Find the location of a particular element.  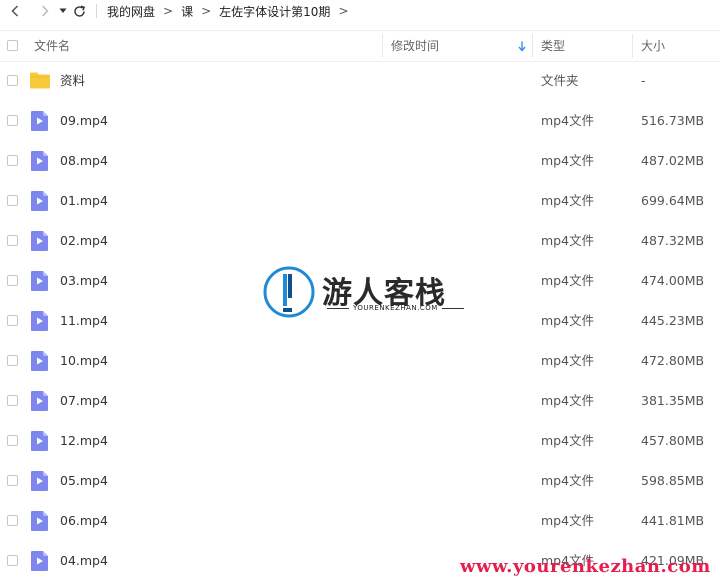

breadcrumb-item-current-folder: 左佐字体设计第10期 is located at coordinates (274, 11).